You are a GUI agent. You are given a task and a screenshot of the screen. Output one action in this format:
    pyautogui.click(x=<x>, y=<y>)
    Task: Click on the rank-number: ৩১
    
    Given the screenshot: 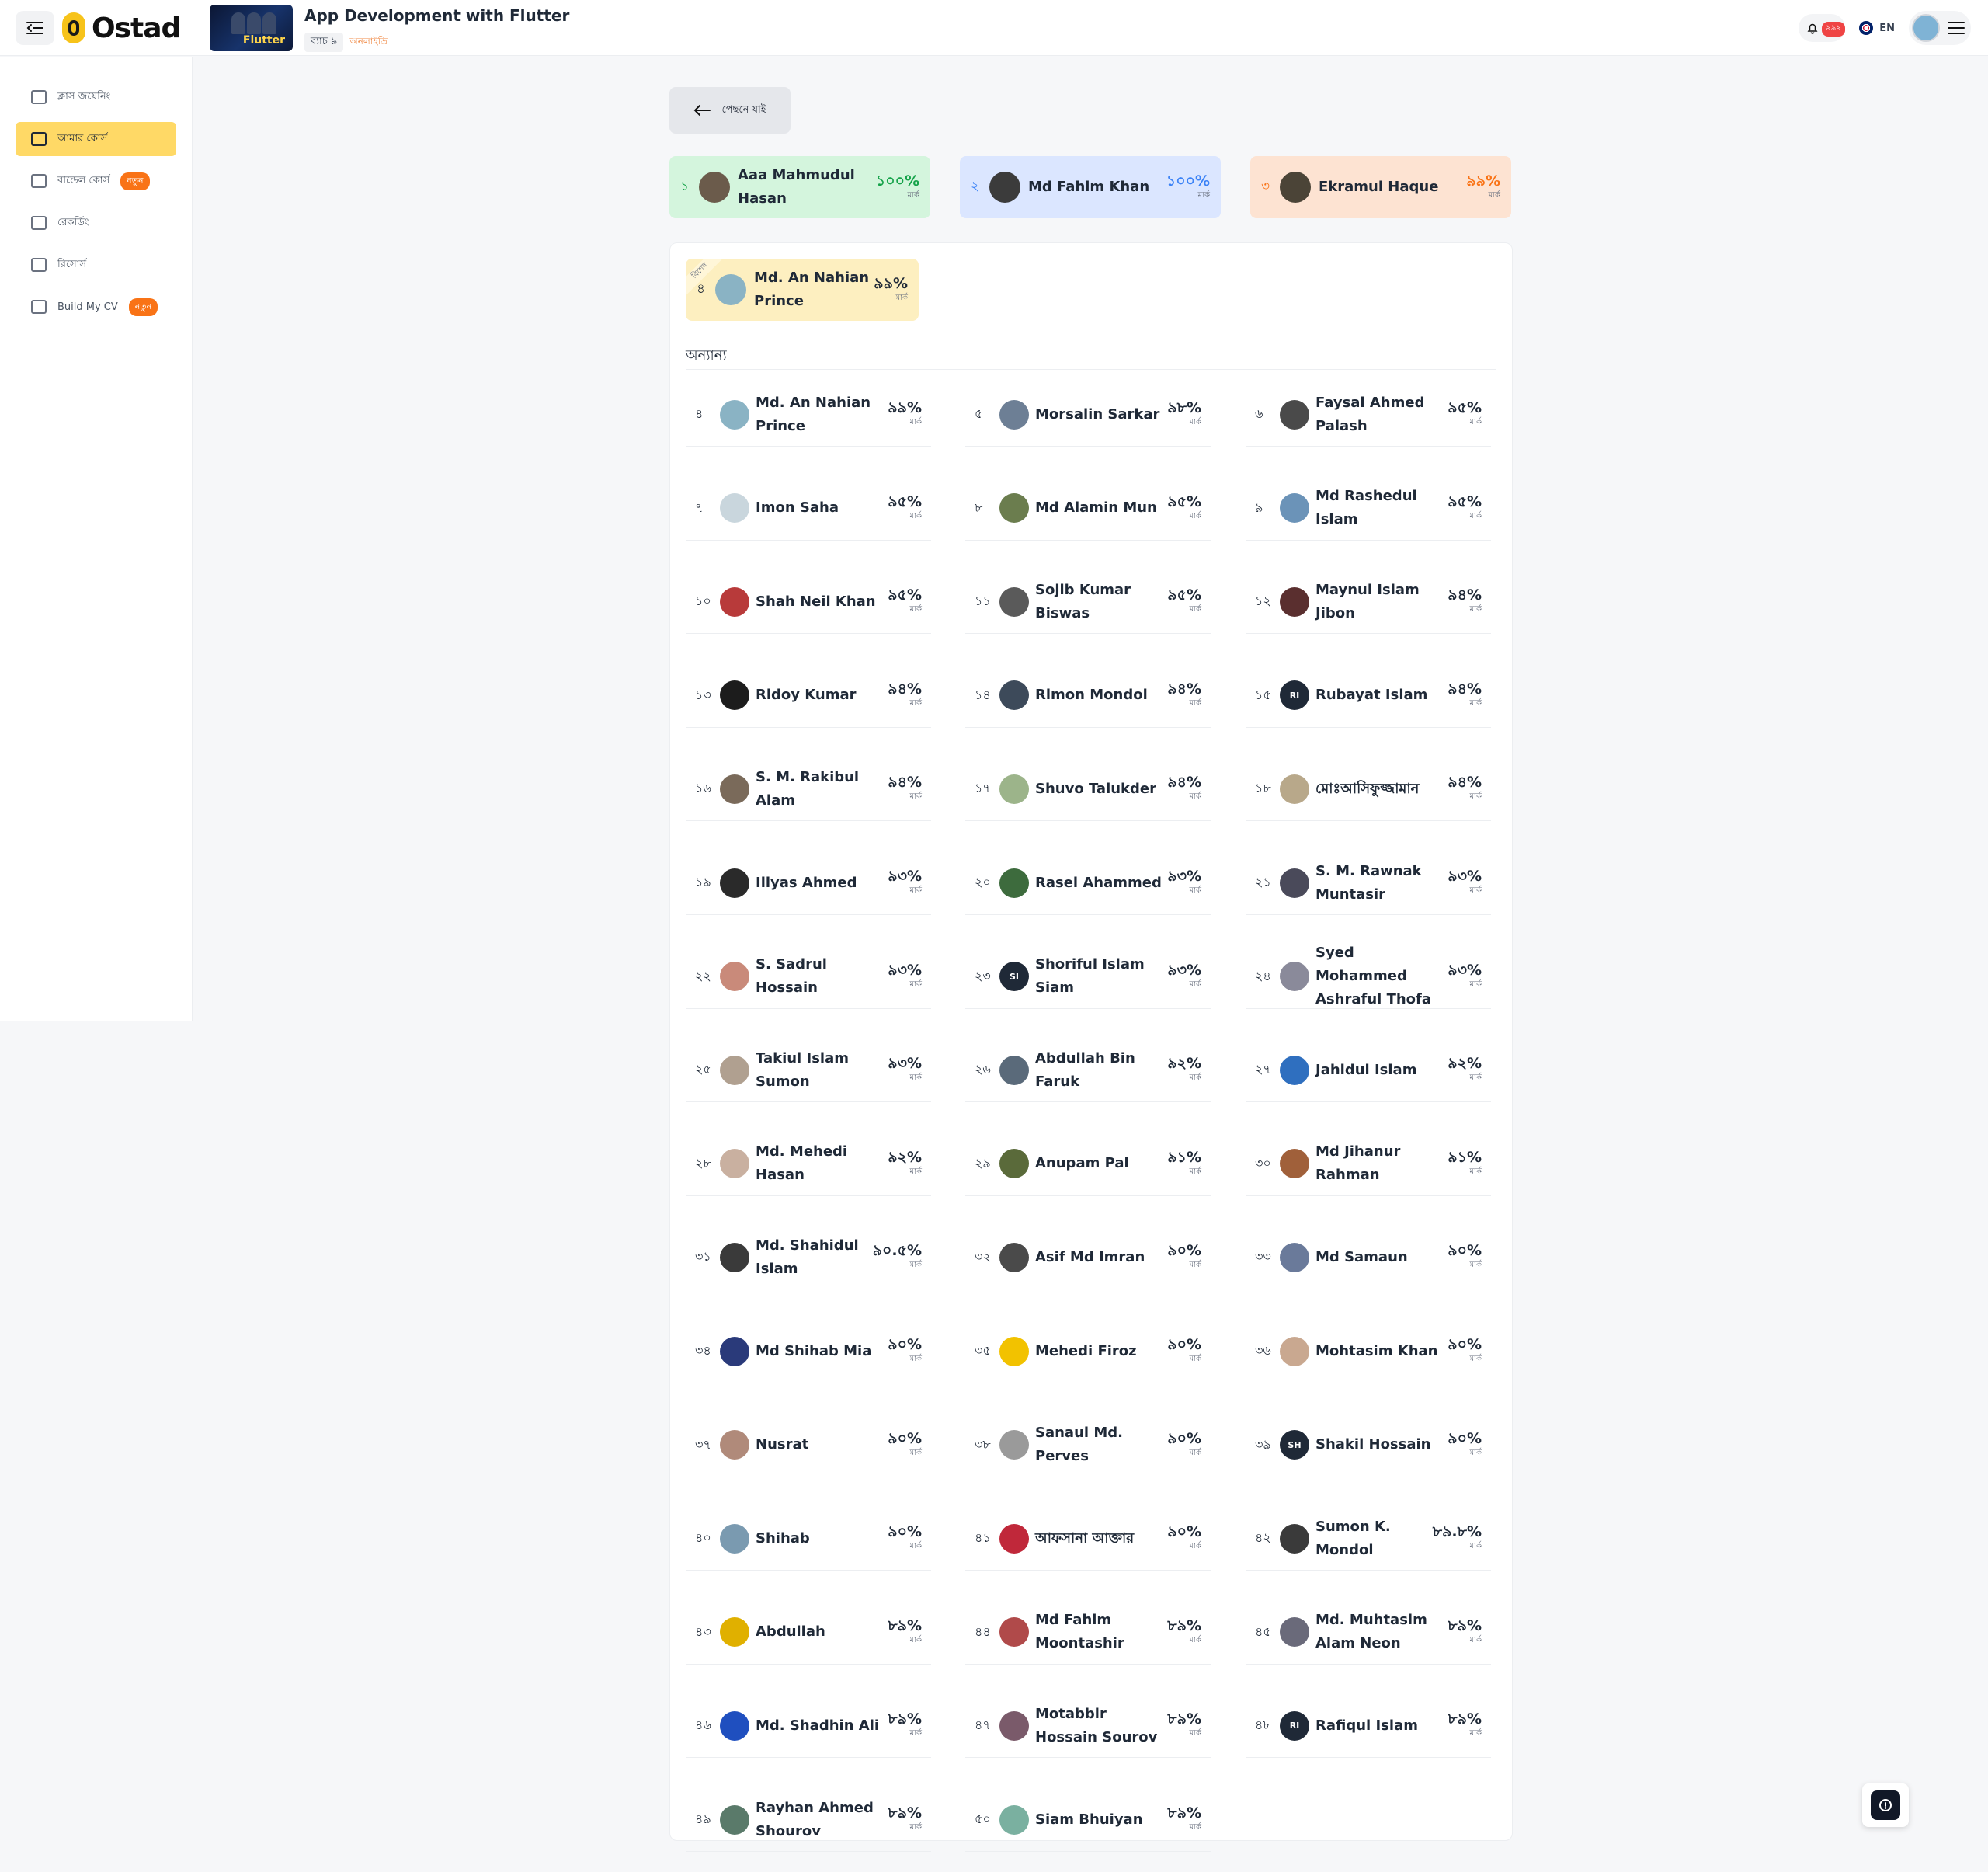 What is the action you would take?
    pyautogui.click(x=703, y=1257)
    